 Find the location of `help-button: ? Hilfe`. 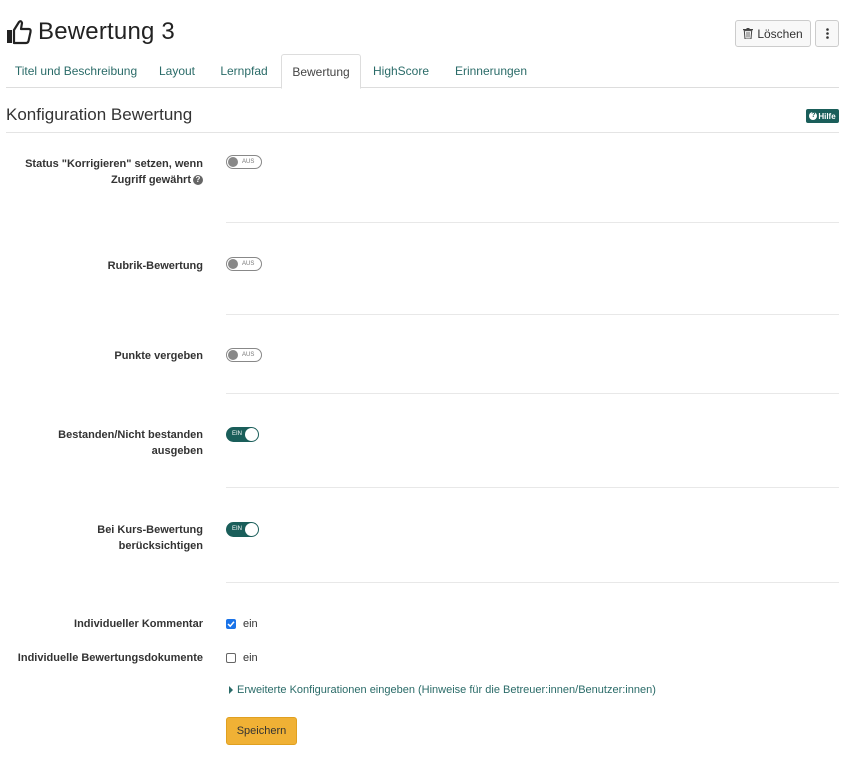

help-button: ? Hilfe is located at coordinates (822, 116).